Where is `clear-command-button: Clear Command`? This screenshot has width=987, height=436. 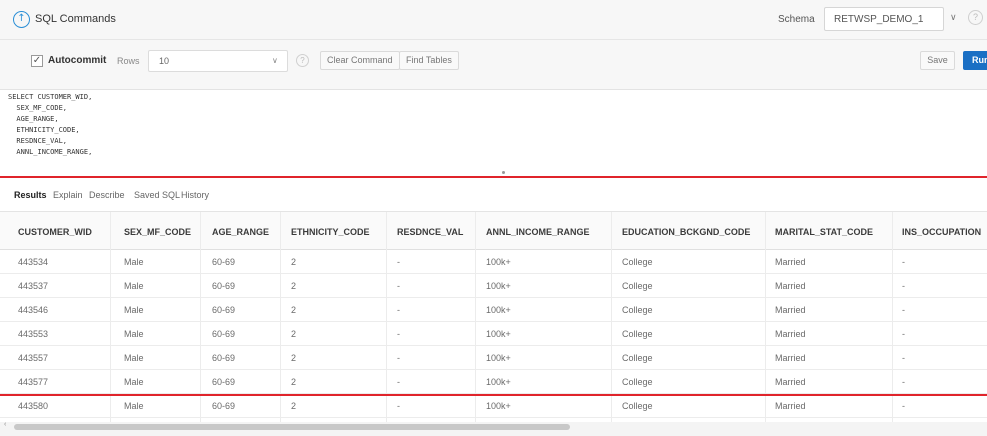
clear-command-button: Clear Command is located at coordinates (360, 60).